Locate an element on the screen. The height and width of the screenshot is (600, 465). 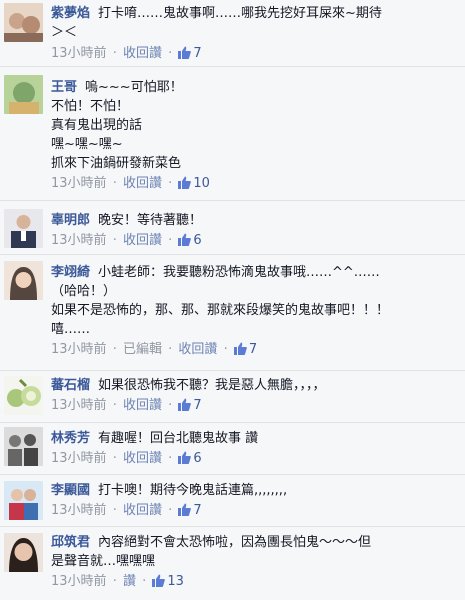
commenter-name: 王哥 is located at coordinates (64, 87).